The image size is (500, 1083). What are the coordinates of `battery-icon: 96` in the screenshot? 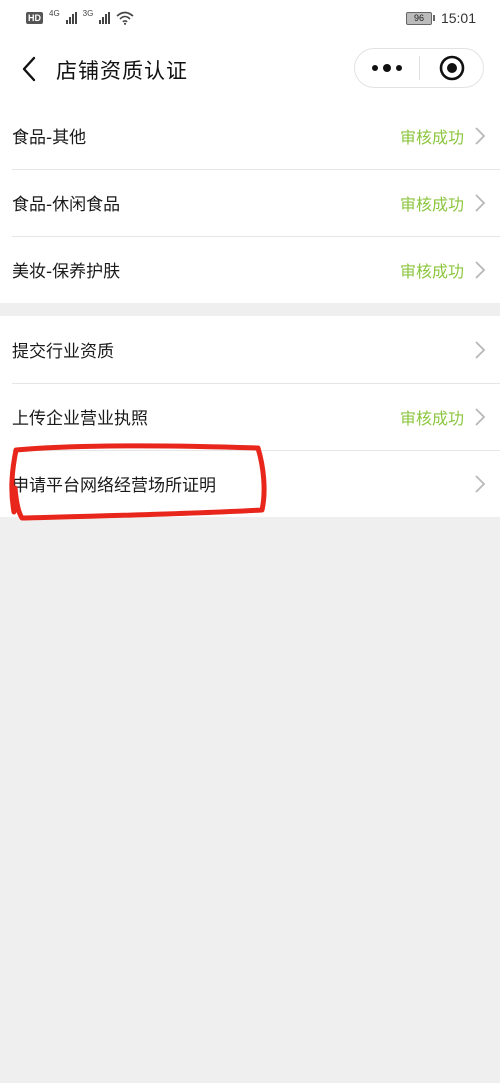 It's located at (418, 18).